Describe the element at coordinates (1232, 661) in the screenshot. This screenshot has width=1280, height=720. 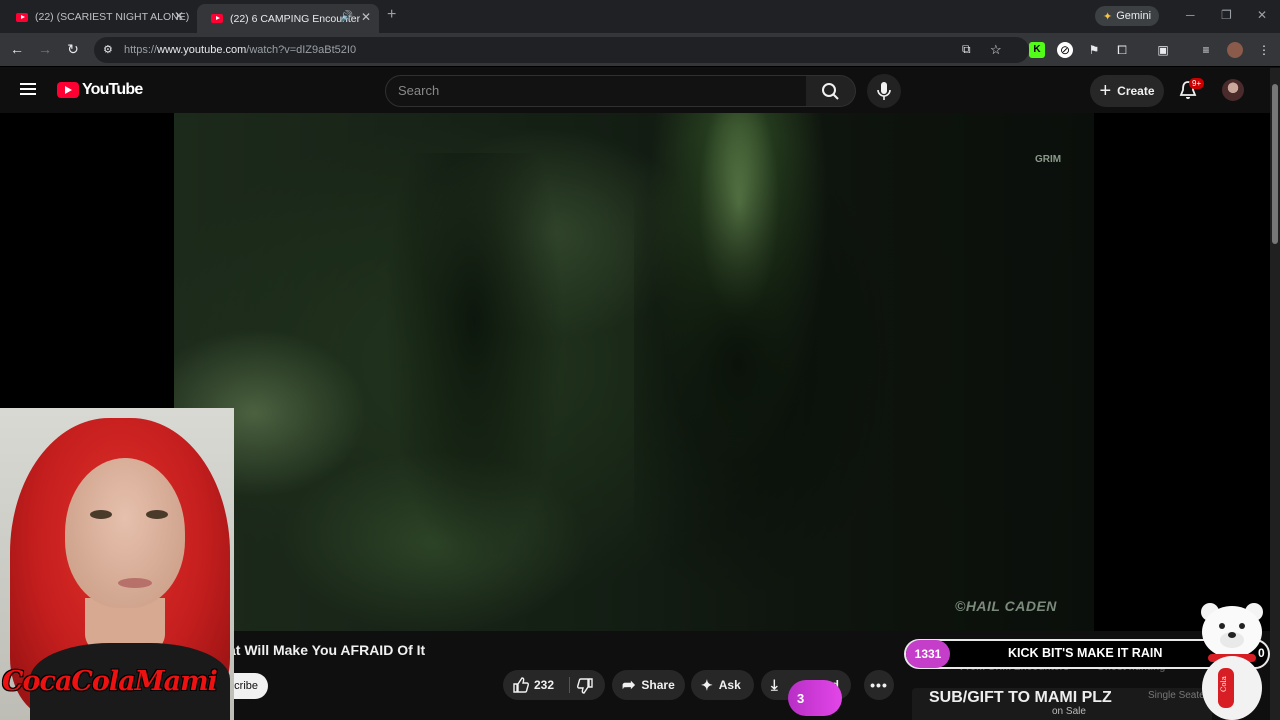
I see `polar-bear-mascot-icon: Cola` at that location.